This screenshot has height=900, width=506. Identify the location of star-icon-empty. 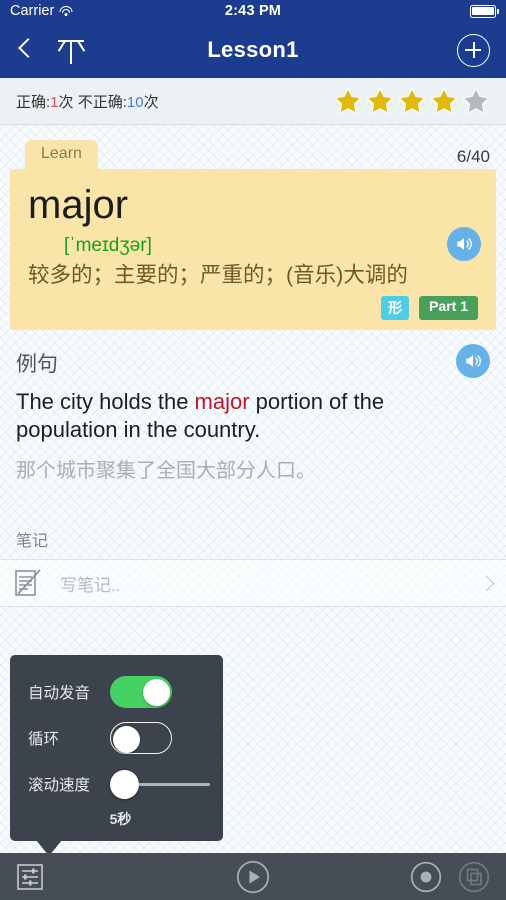
(476, 101).